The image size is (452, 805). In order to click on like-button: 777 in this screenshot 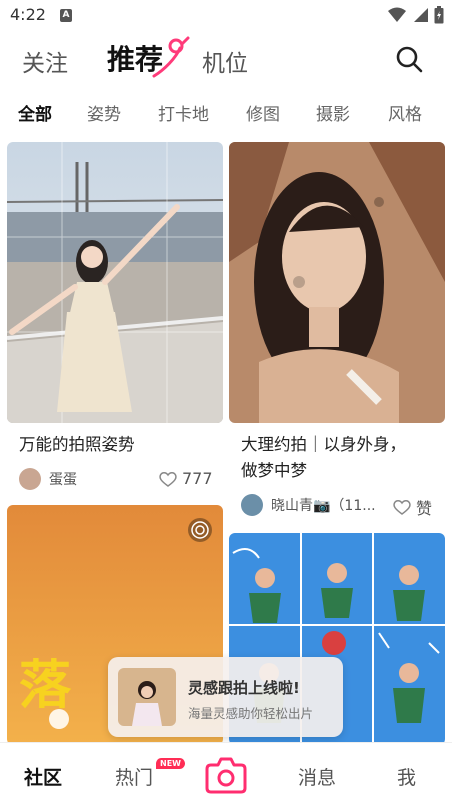, I will do `click(186, 478)`.